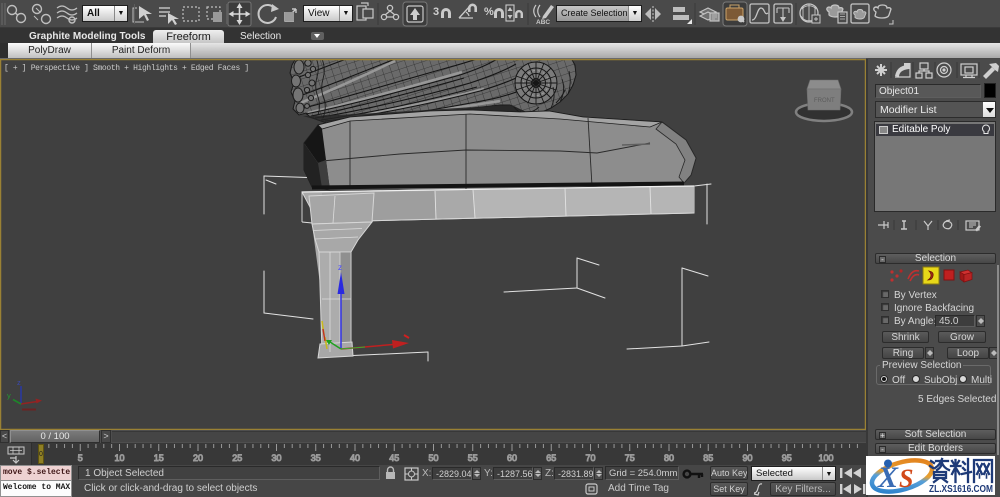  I want to click on svg-text: 60, so click(512, 458).